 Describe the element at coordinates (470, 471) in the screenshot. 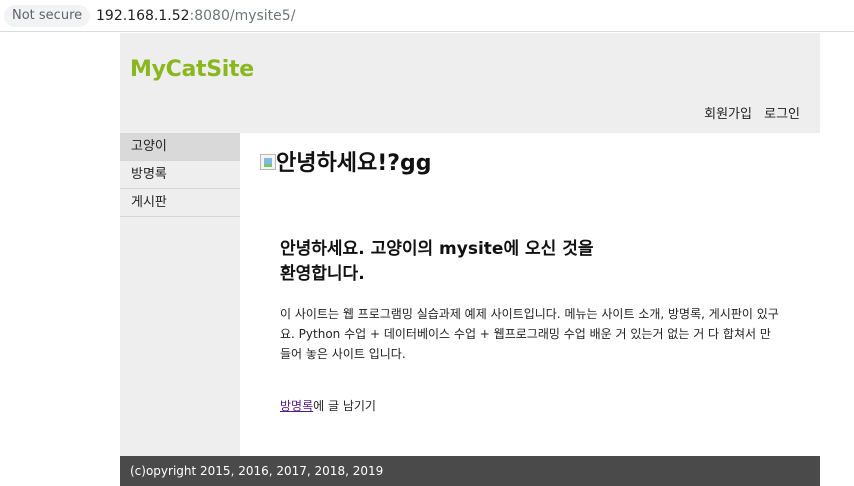

I see `site-footer: (c)opyright 2015, 2016, 2017, 2018, 2019` at that location.